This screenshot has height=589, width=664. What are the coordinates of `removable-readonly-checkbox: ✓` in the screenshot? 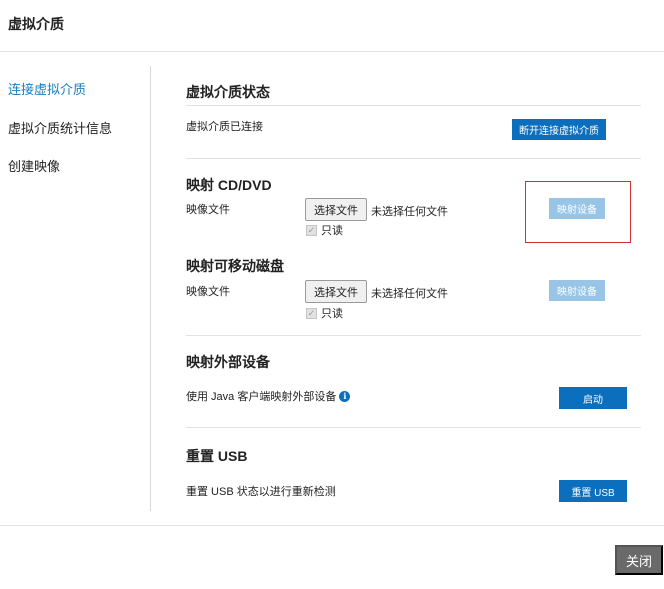 It's located at (311, 313).